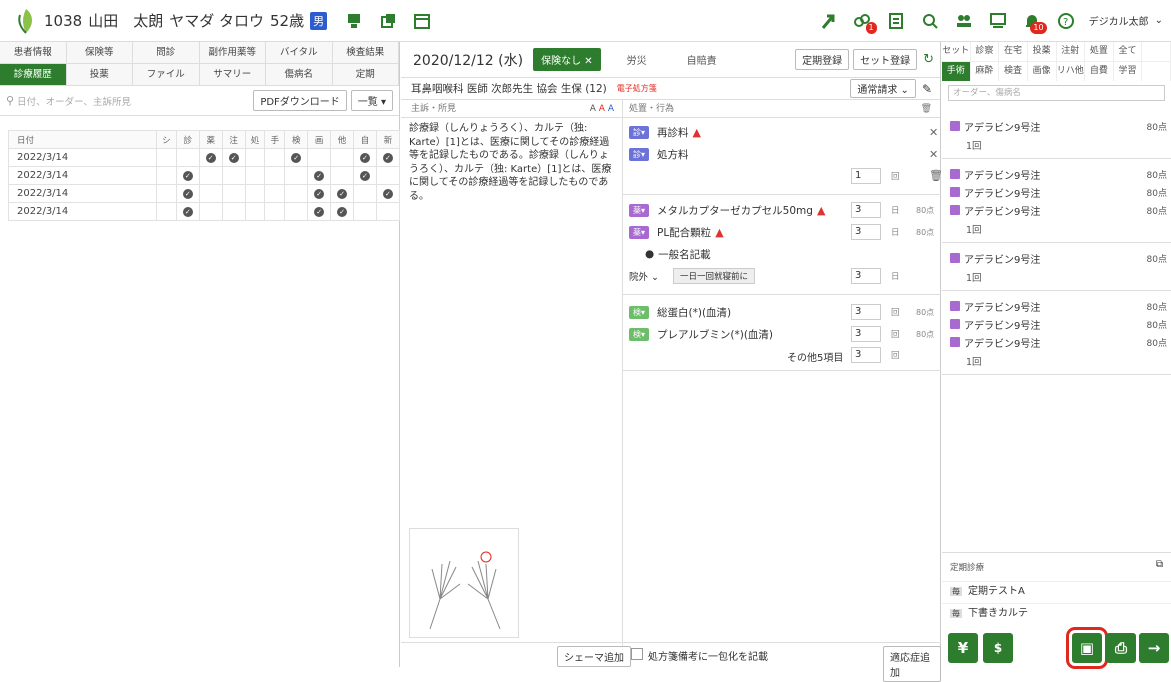 This screenshot has height=682, width=1171. I want to click on onepack-checkbox, so click(637, 654).